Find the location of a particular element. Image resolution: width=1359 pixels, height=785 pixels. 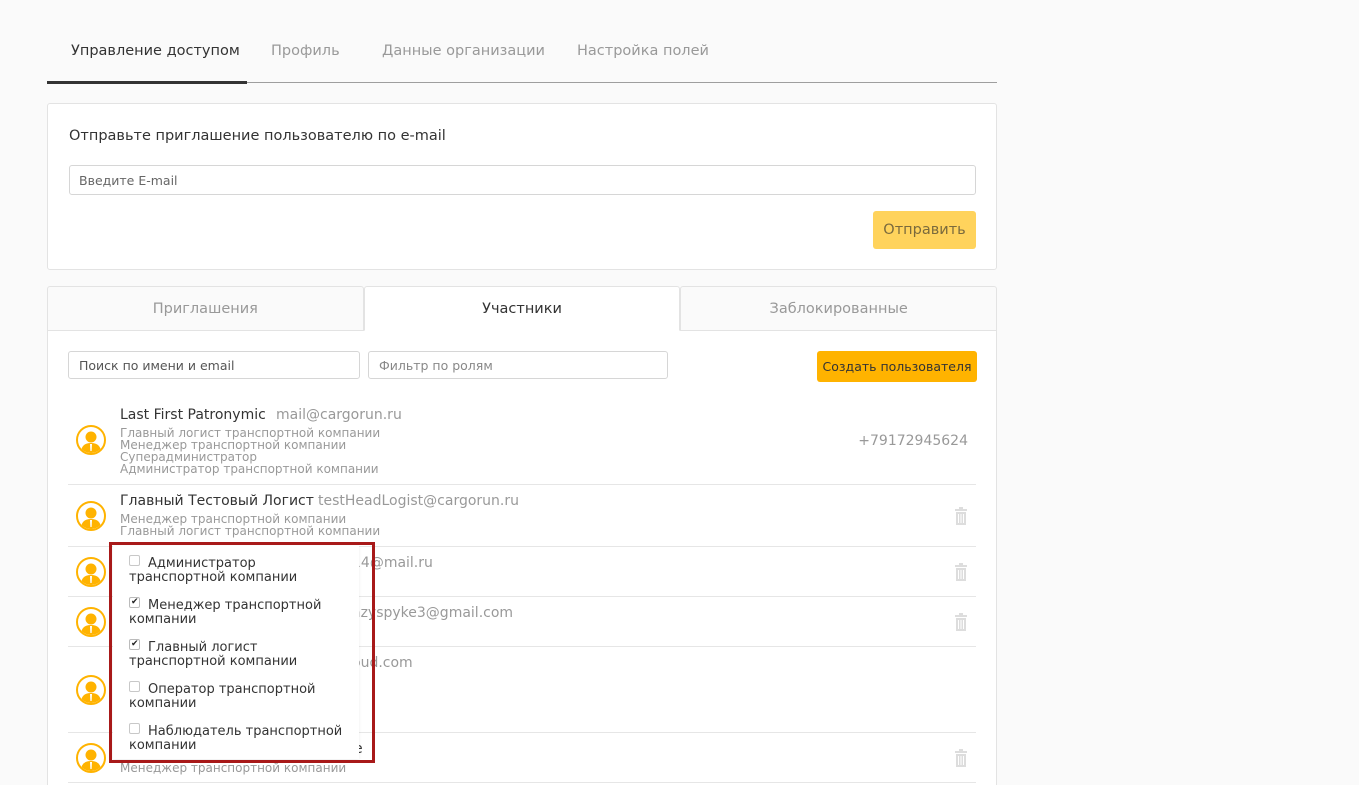

tab-invitations: Приглашения is located at coordinates (205, 308).